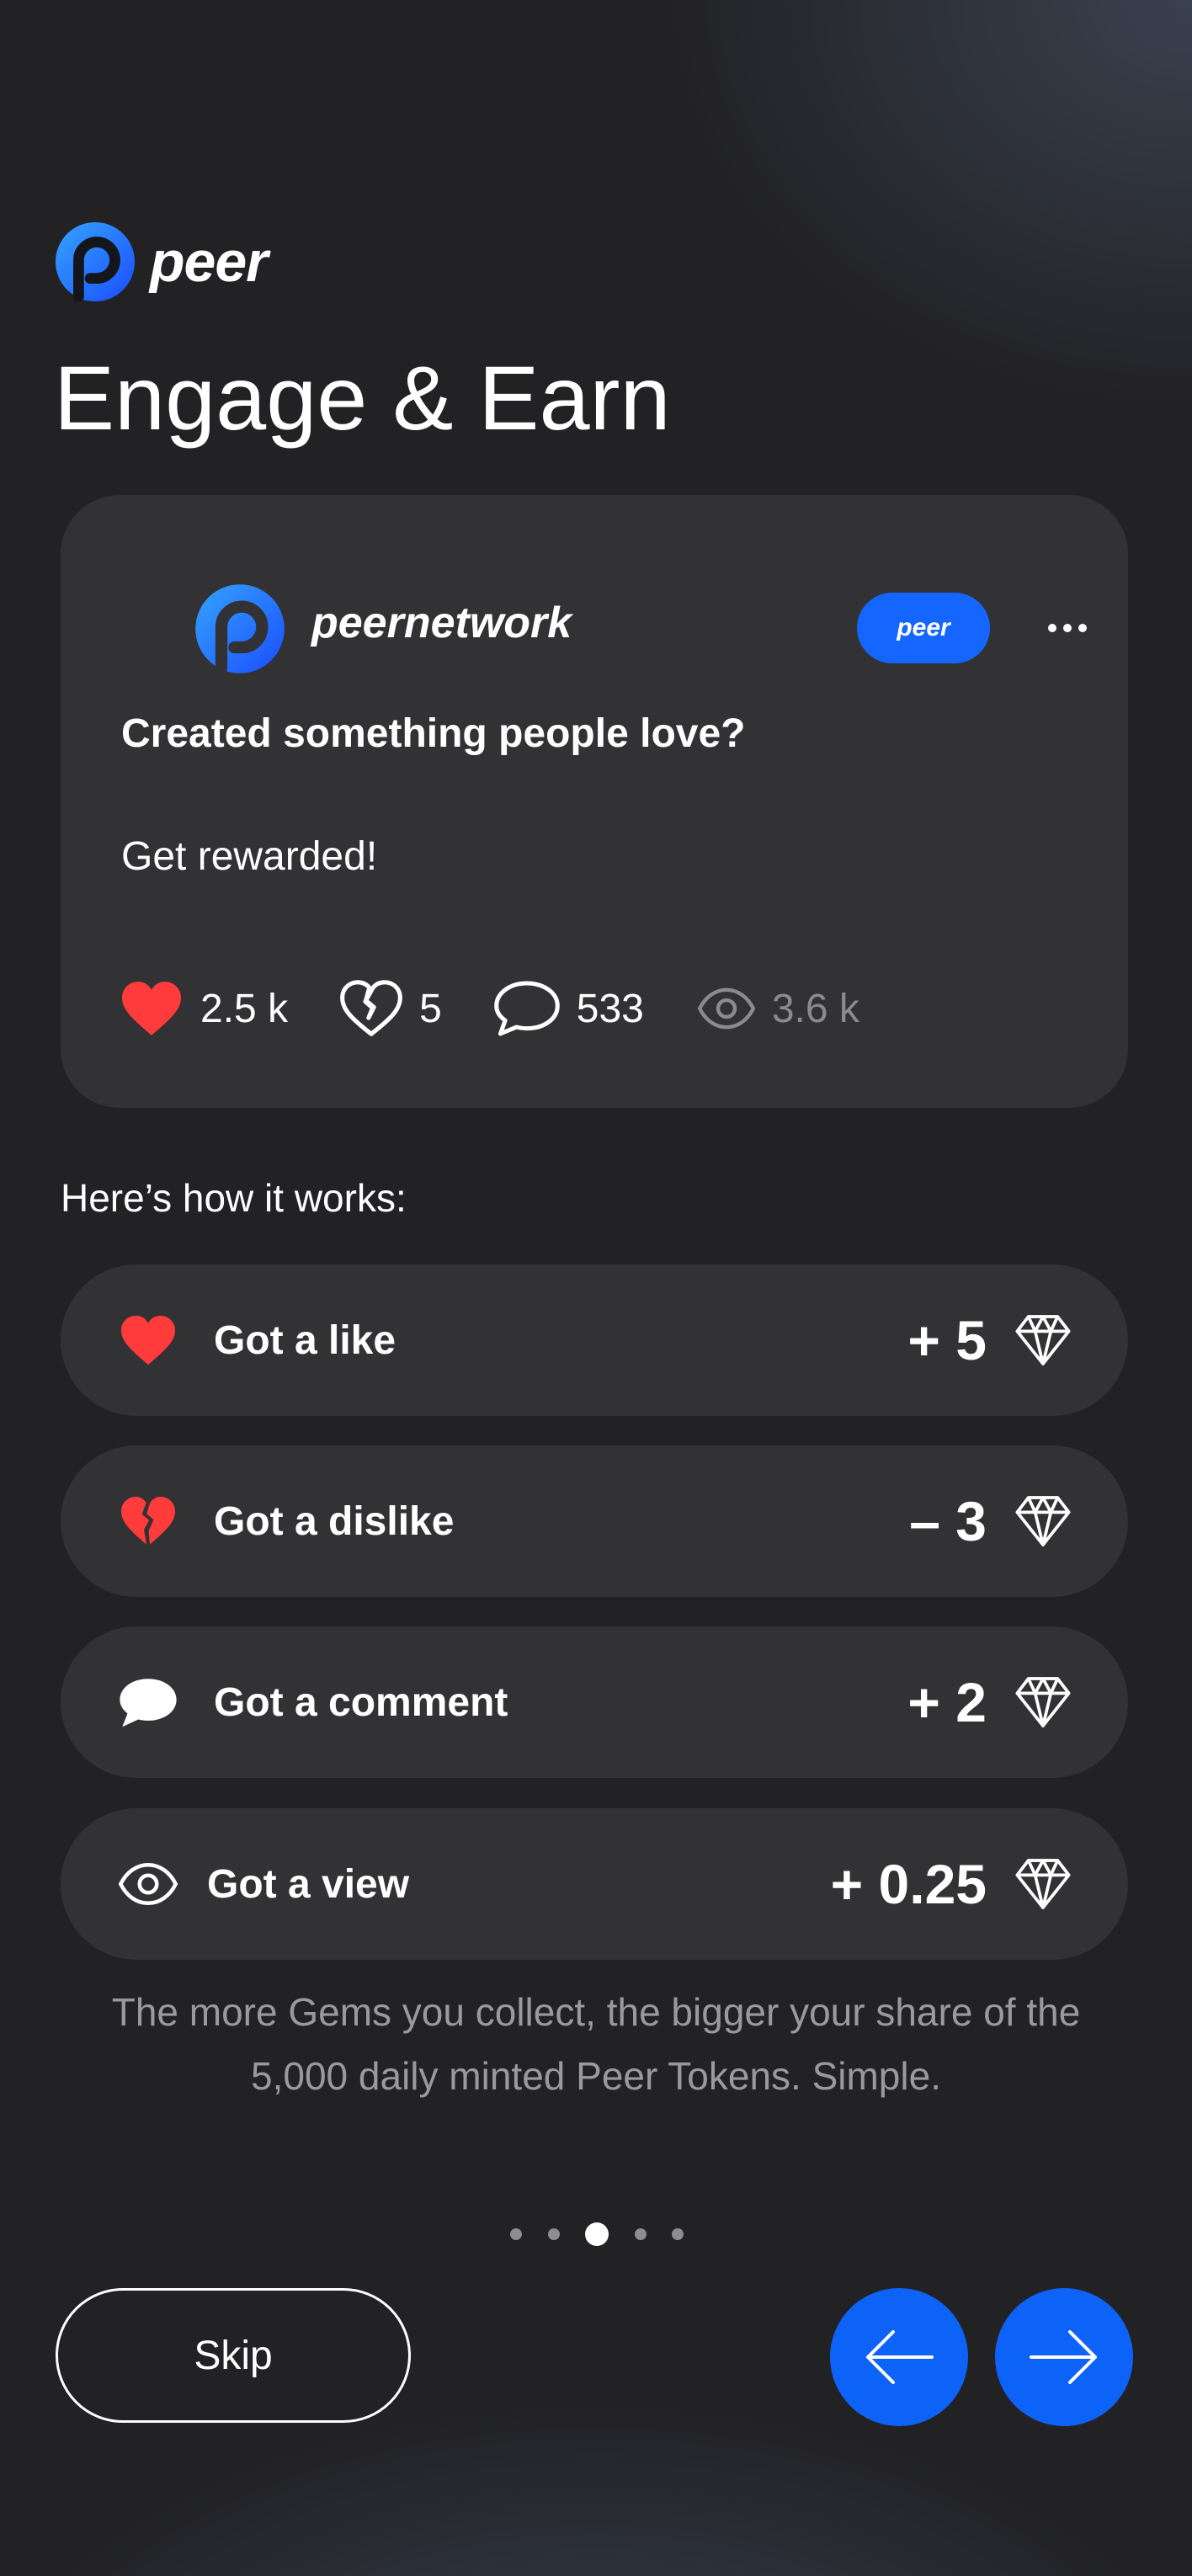 Image resolution: width=1192 pixels, height=2576 pixels. What do you see at coordinates (568, 1009) in the screenshot?
I see `comment-stat: 533` at bounding box center [568, 1009].